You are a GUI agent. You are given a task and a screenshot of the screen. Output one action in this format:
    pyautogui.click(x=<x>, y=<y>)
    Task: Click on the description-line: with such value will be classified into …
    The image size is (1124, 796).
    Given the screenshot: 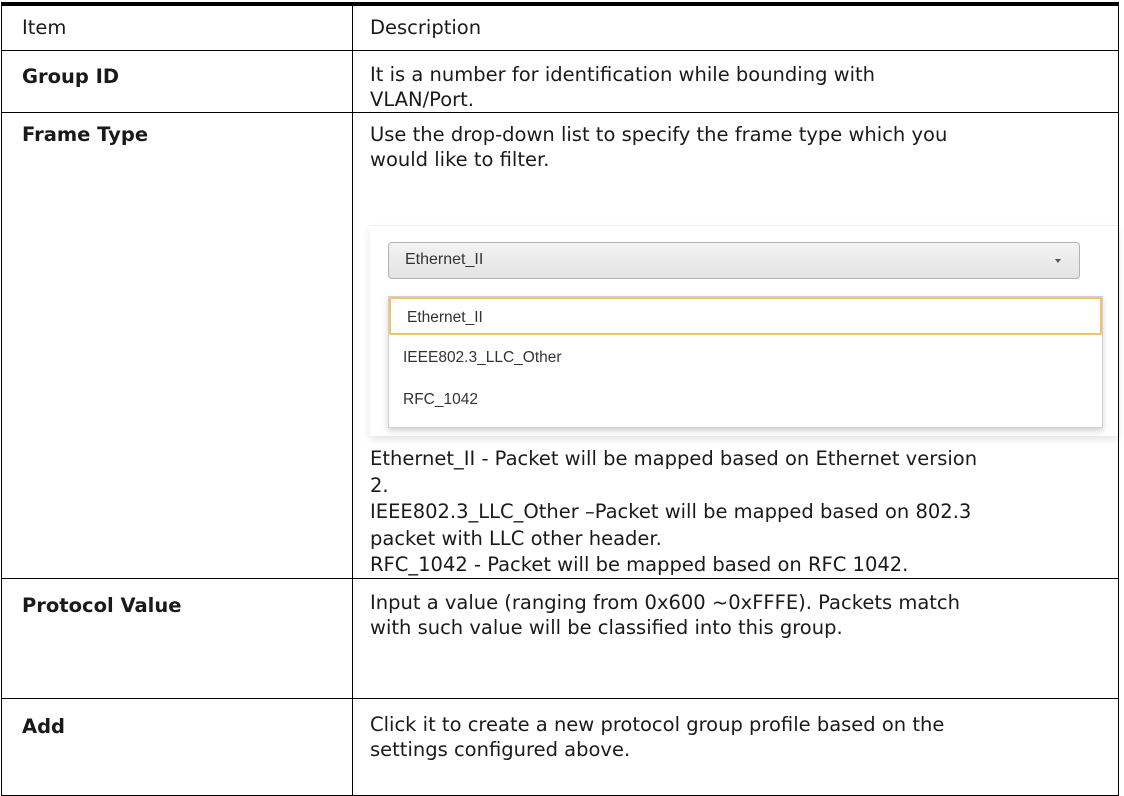 What is the action you would take?
    pyautogui.click(x=606, y=627)
    